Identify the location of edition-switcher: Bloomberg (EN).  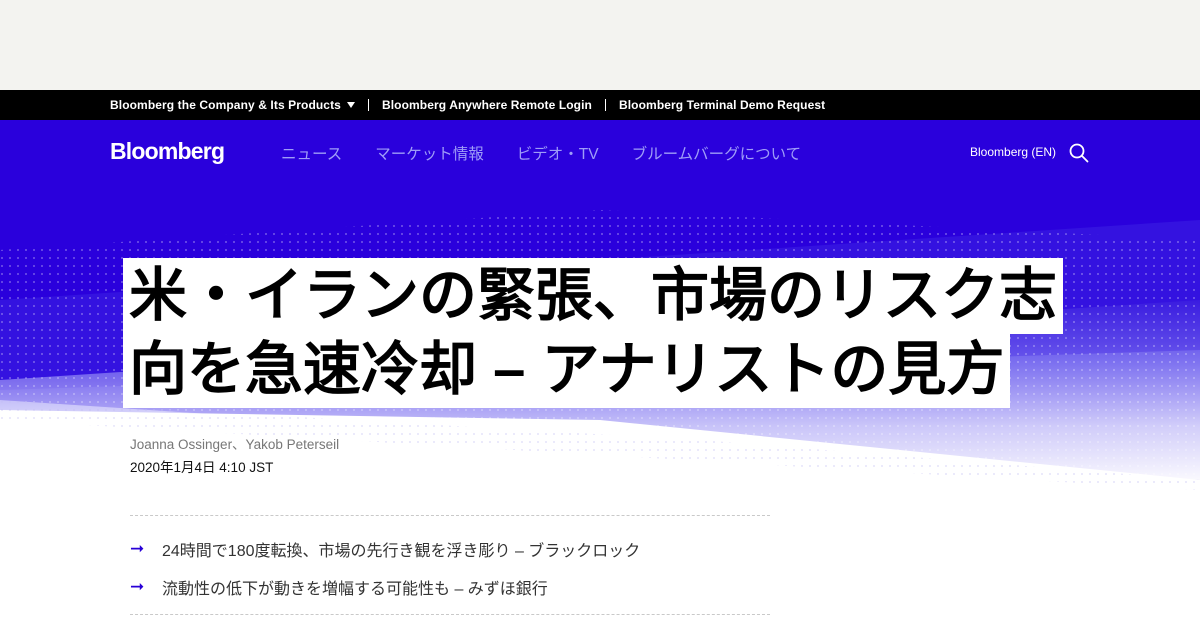
(1013, 152).